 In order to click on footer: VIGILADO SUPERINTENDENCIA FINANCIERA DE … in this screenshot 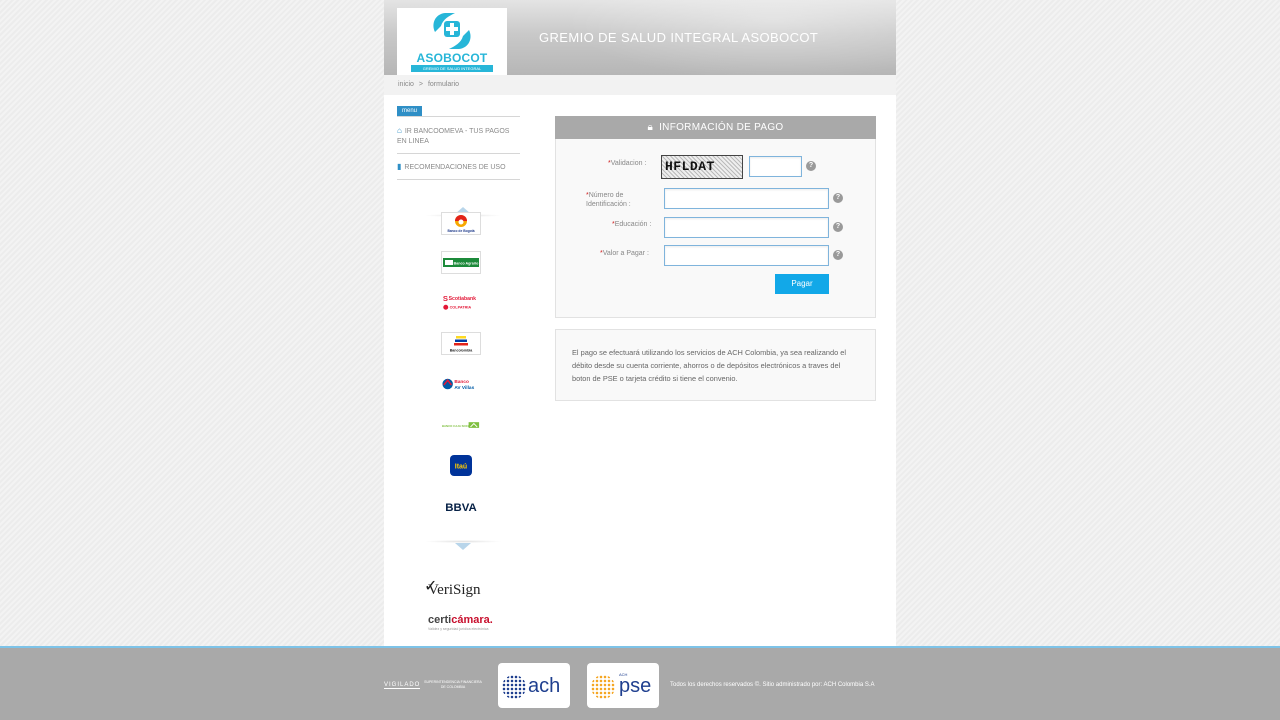, I will do `click(640, 683)`.